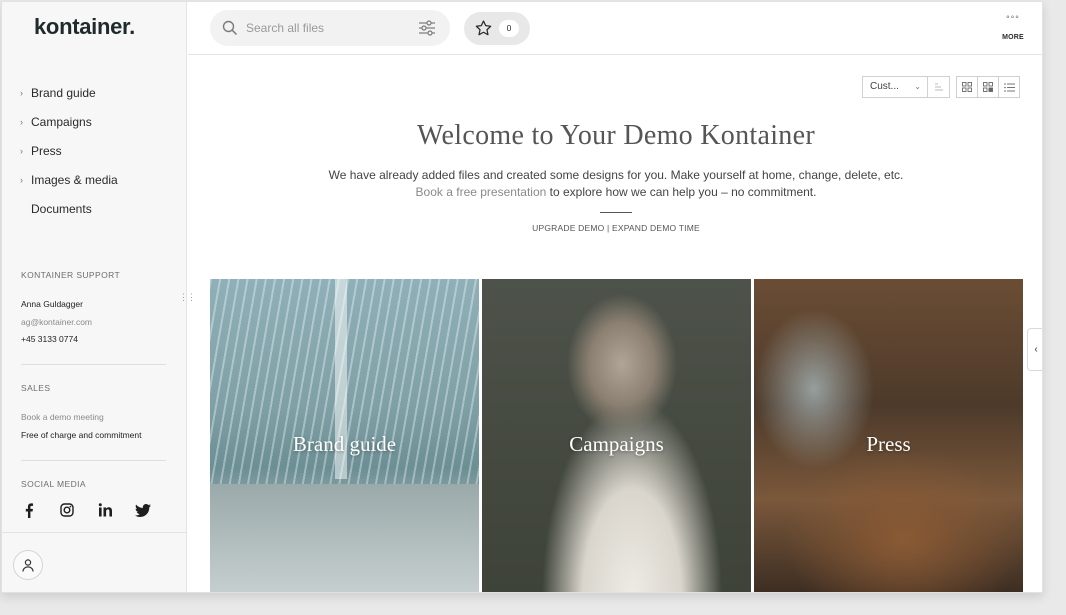  I want to click on sidebar-item-label: Press, so click(46, 150).